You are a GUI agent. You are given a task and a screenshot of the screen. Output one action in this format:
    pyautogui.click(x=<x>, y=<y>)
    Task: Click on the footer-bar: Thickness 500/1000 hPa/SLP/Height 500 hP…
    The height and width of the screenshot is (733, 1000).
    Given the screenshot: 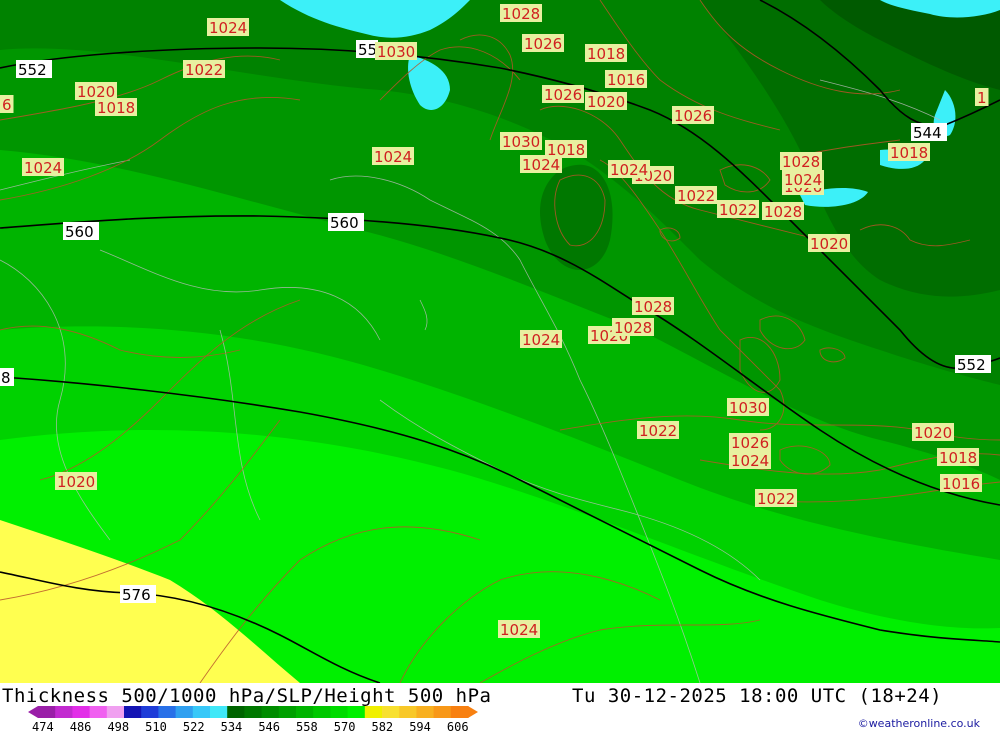 What is the action you would take?
    pyautogui.click(x=500, y=708)
    